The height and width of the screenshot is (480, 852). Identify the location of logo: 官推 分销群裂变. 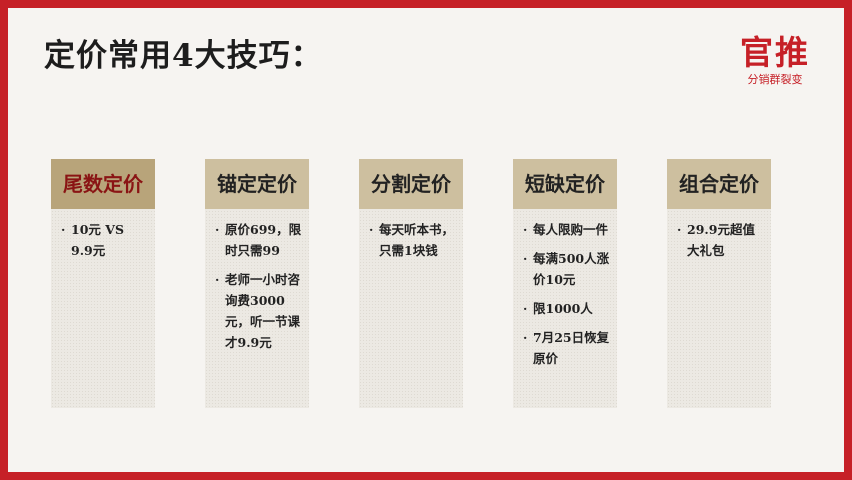
(775, 61).